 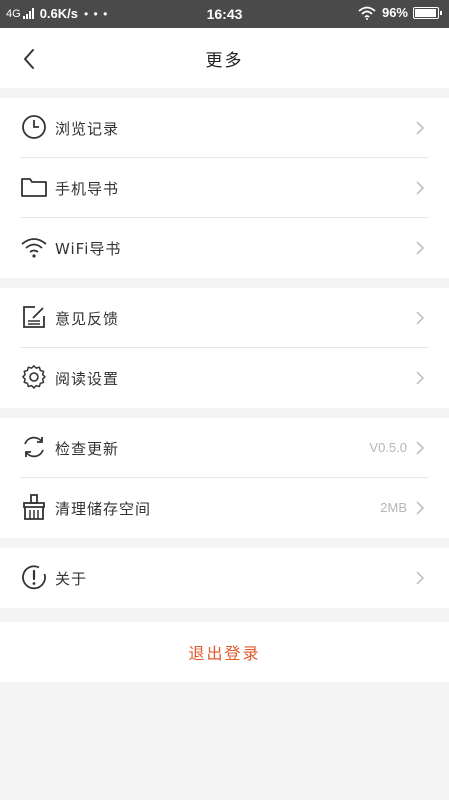 I want to click on menu-item-about: 关于, so click(x=224, y=578).